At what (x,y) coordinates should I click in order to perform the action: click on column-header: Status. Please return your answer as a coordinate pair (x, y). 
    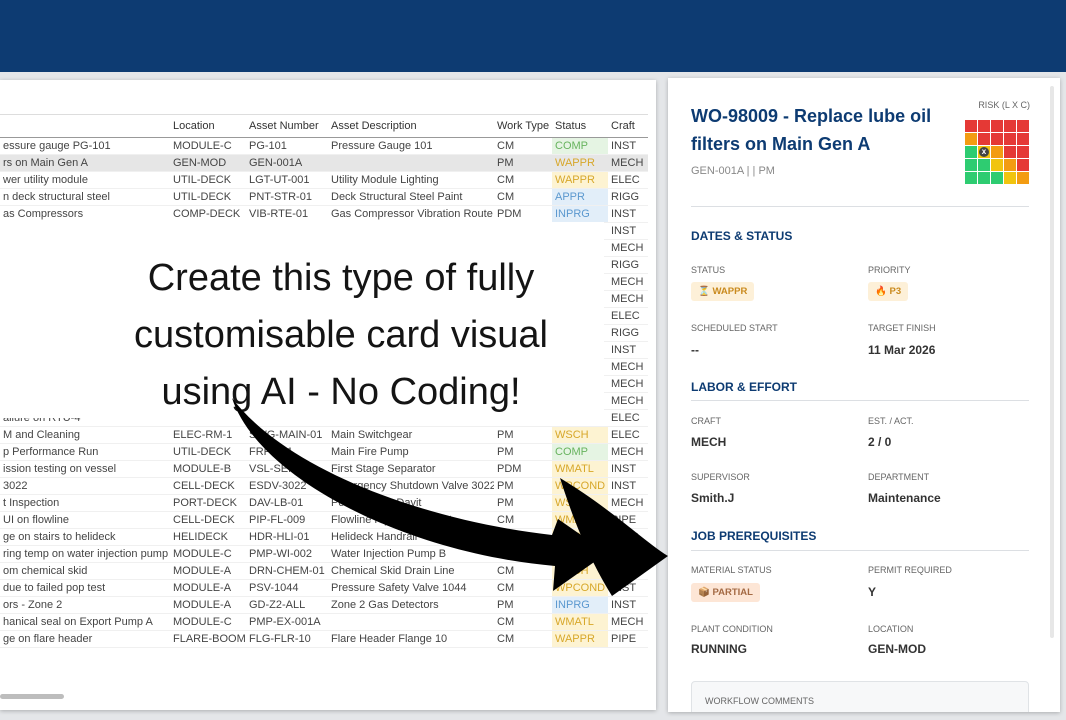
    Looking at the image, I should click on (580, 126).